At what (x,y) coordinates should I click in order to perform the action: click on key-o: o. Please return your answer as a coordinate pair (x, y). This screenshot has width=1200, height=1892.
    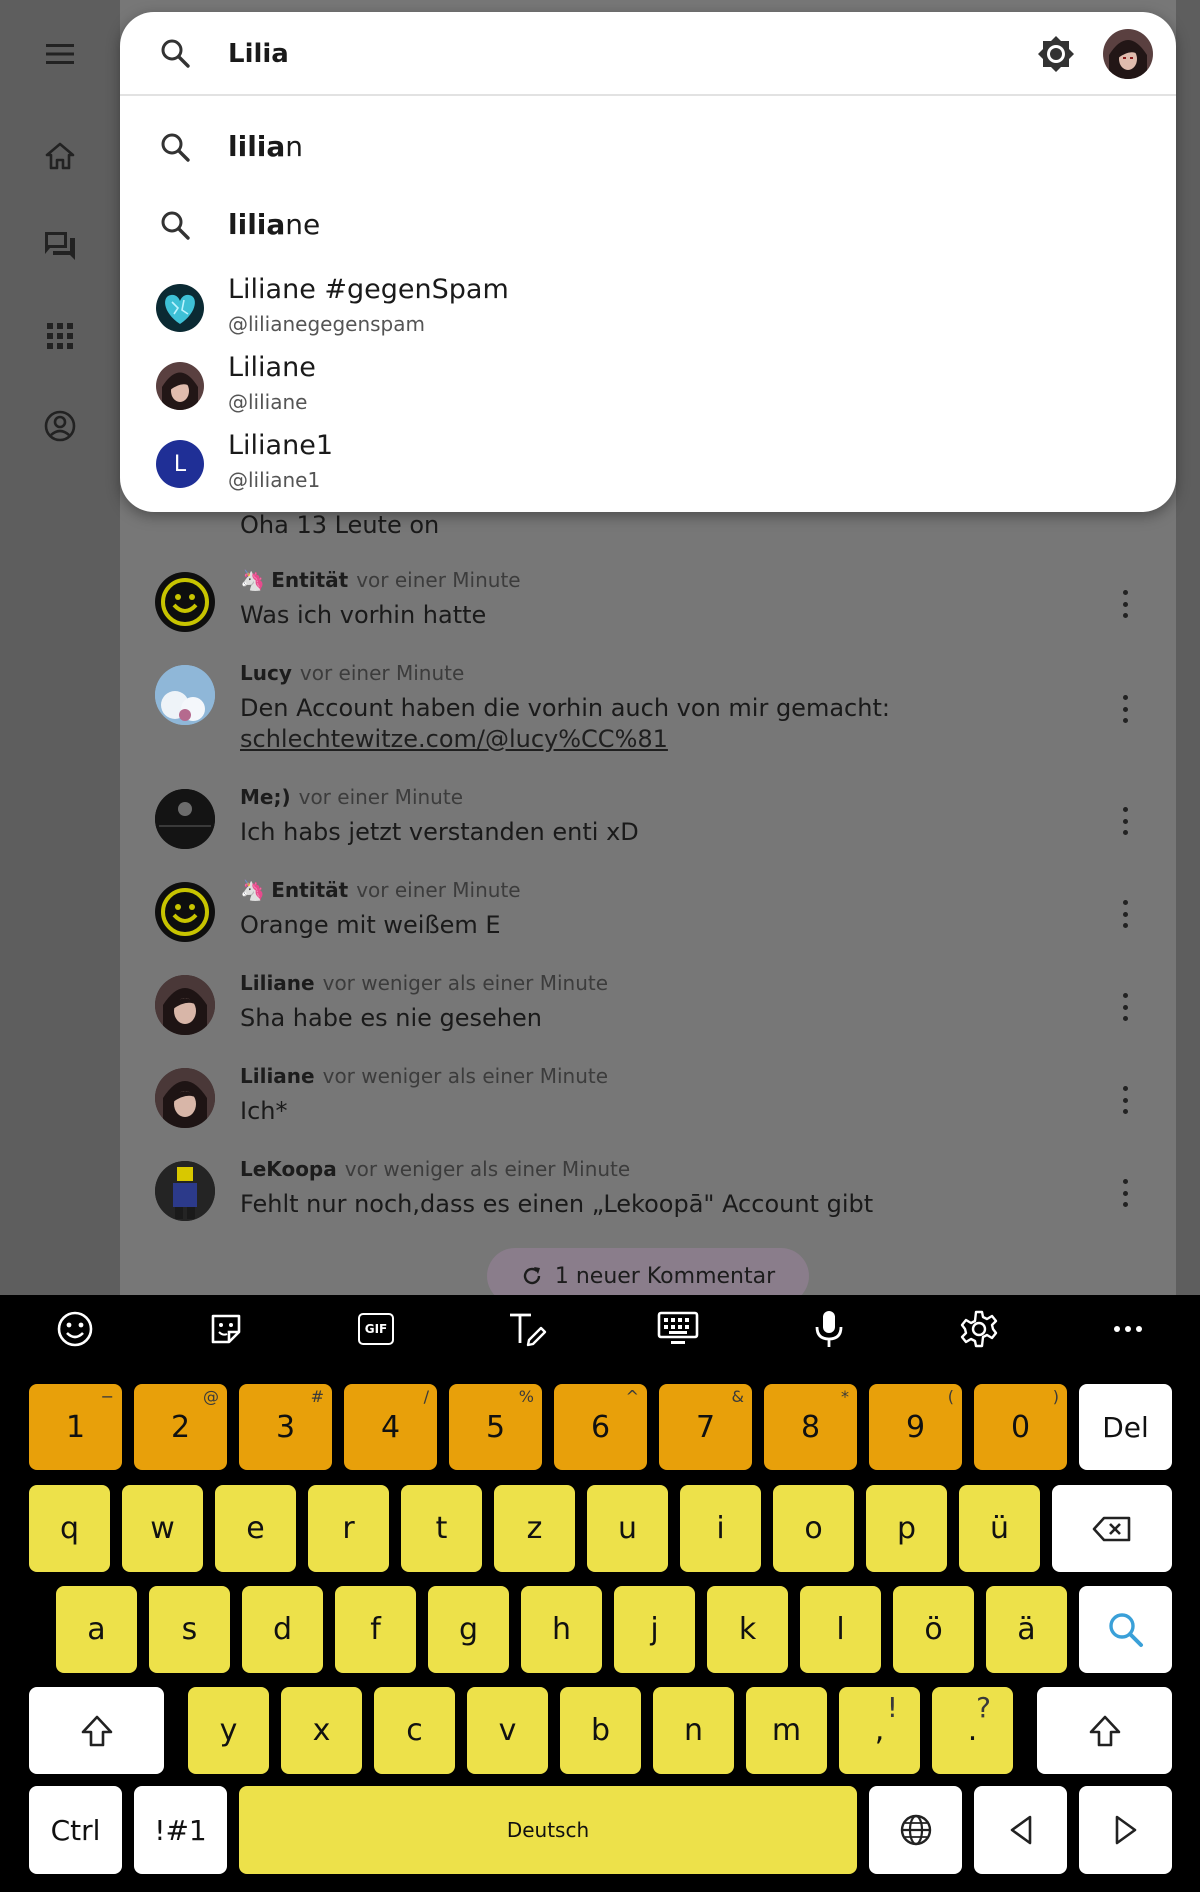
    Looking at the image, I should click on (813, 1528).